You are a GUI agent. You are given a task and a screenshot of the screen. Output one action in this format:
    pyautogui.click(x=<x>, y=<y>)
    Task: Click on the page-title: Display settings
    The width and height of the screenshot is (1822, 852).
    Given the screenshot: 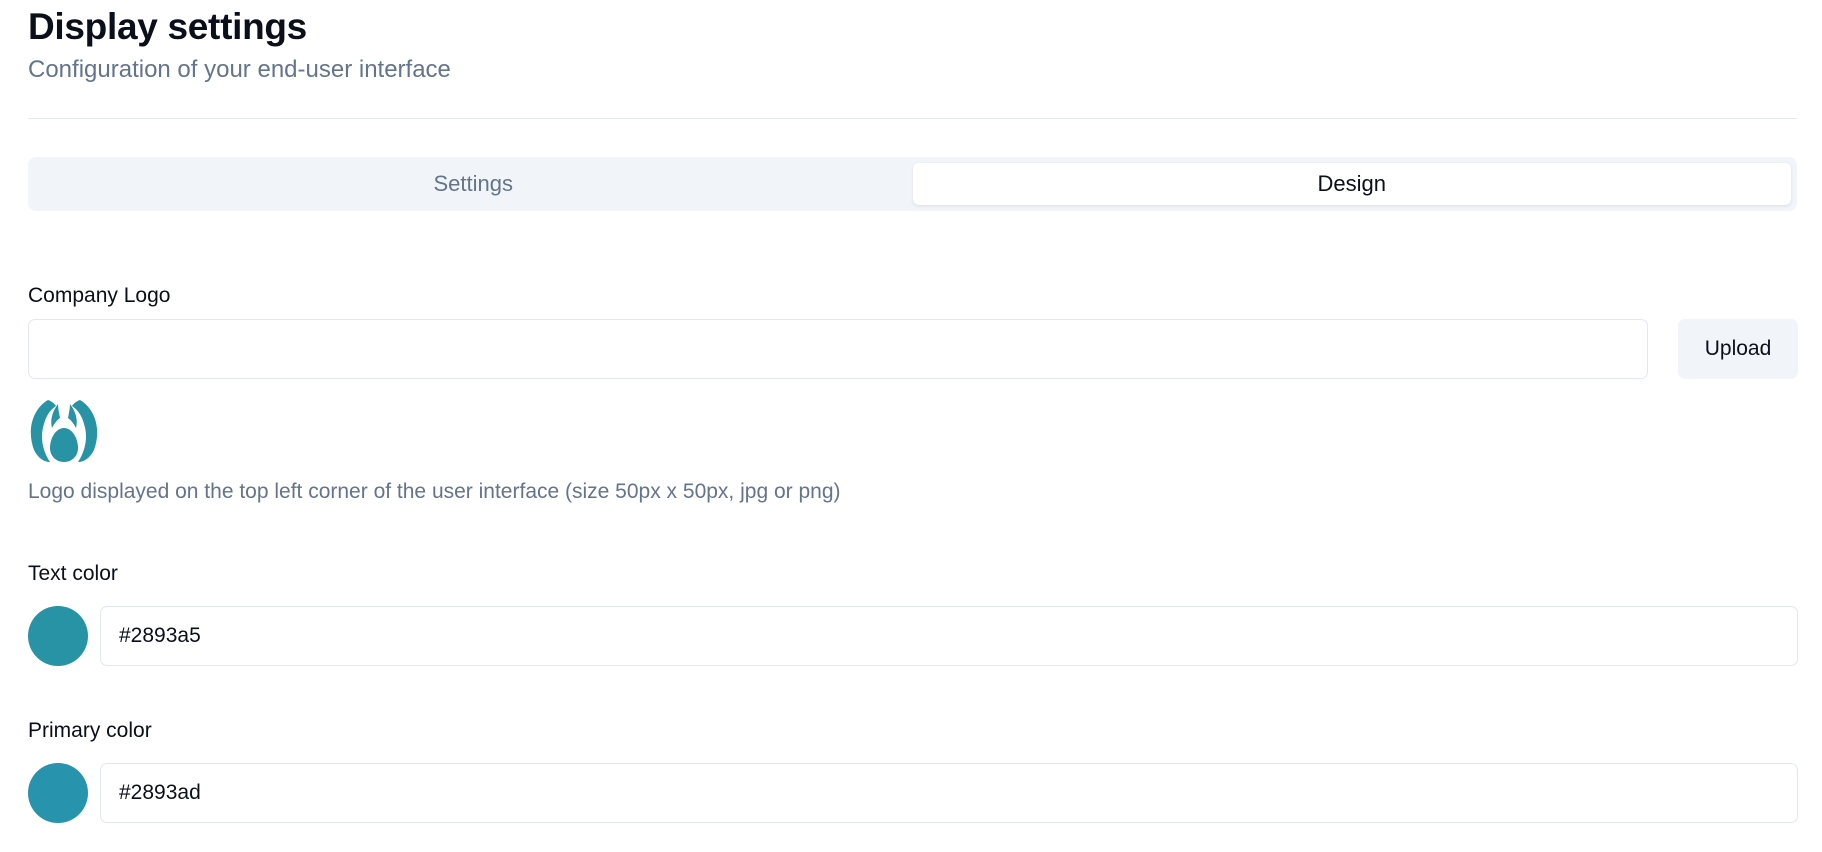 What is the action you would take?
    pyautogui.click(x=167, y=26)
    